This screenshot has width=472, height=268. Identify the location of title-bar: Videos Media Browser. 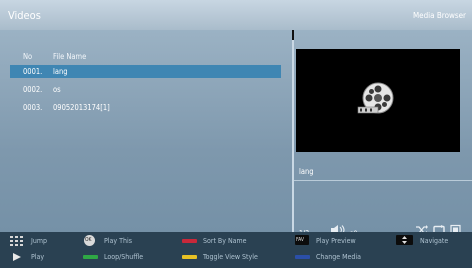
(236, 15).